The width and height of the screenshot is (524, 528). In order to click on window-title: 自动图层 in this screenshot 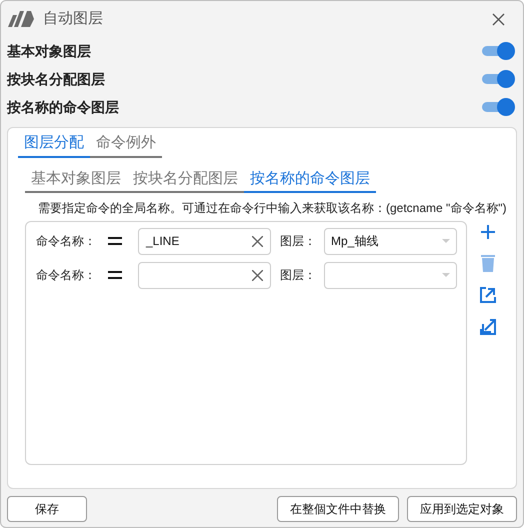, I will do `click(73, 18)`.